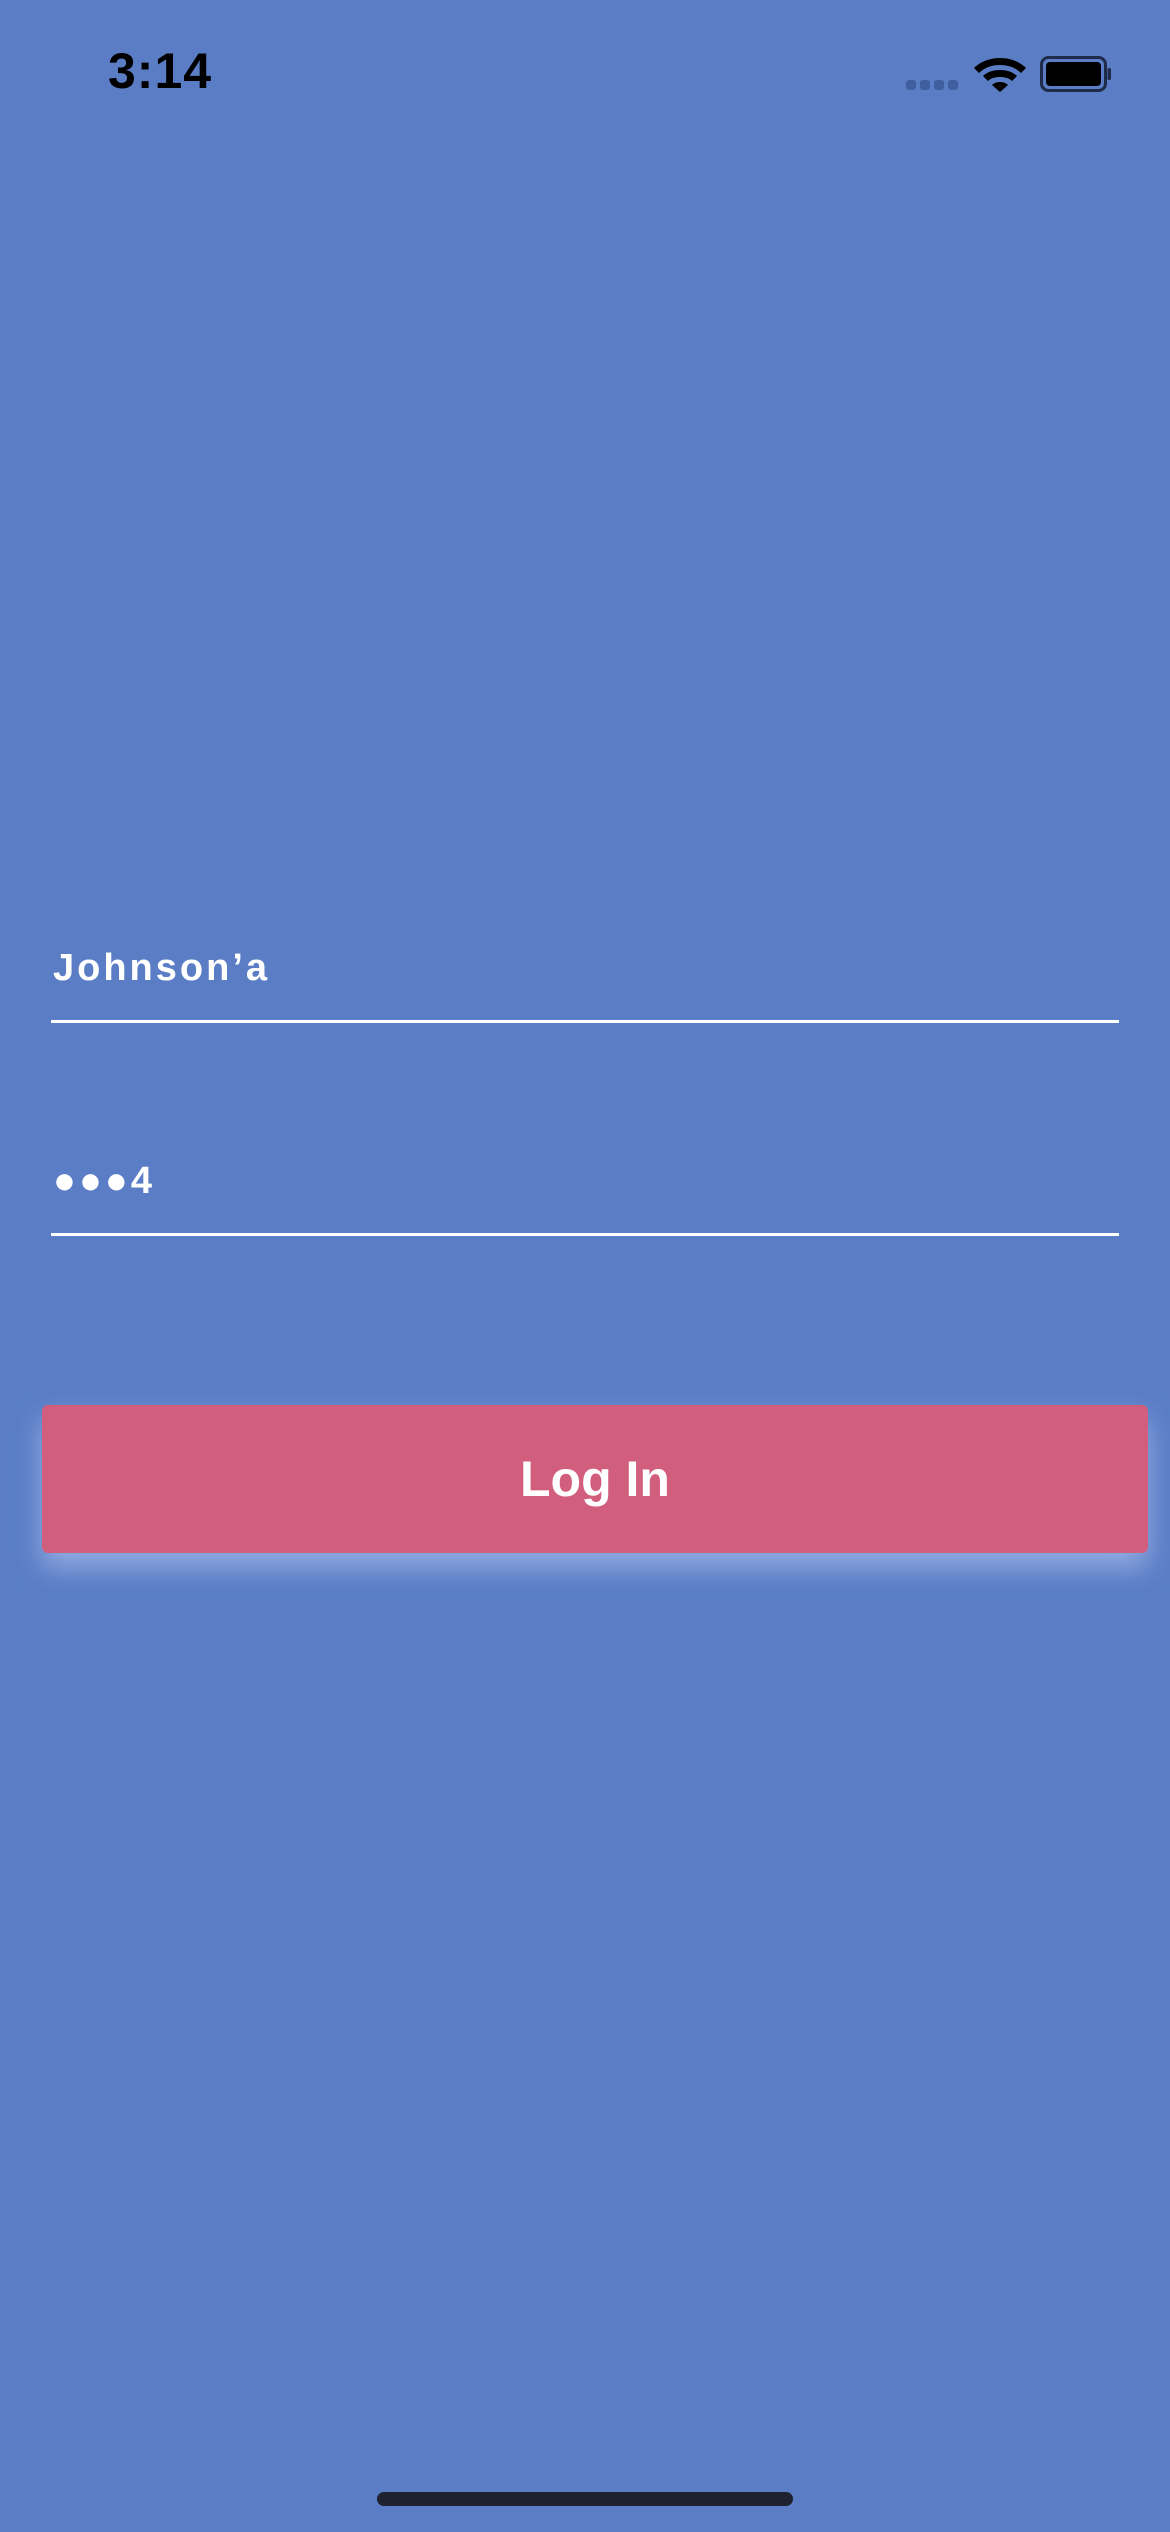 This screenshot has width=1170, height=2532. What do you see at coordinates (1000, 75) in the screenshot?
I see `wifi-icon` at bounding box center [1000, 75].